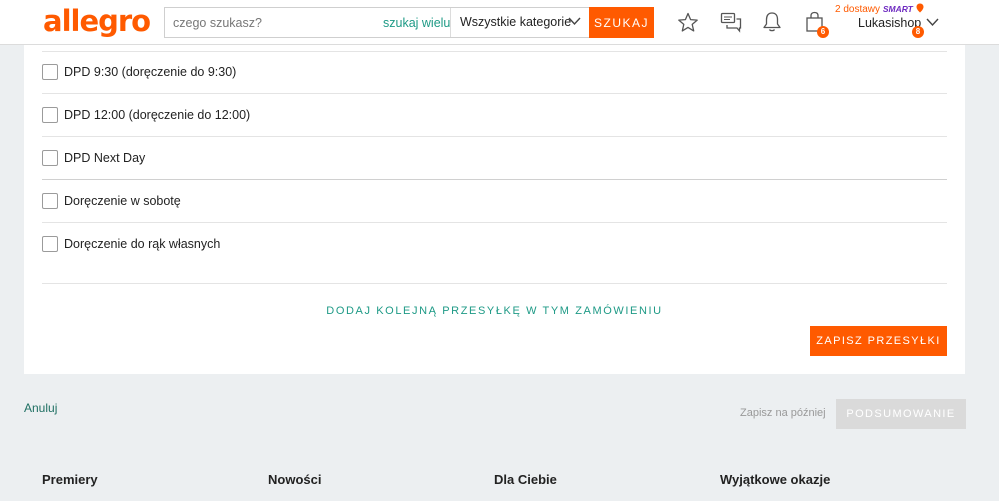  Describe the element at coordinates (70, 479) in the screenshot. I see `footer-heading-premiery: Premiery` at that location.